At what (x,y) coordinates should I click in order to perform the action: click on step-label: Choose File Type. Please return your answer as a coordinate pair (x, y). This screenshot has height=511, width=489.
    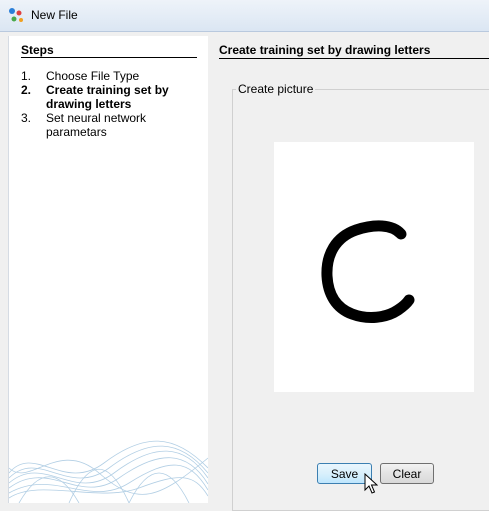
    Looking at the image, I should click on (93, 76).